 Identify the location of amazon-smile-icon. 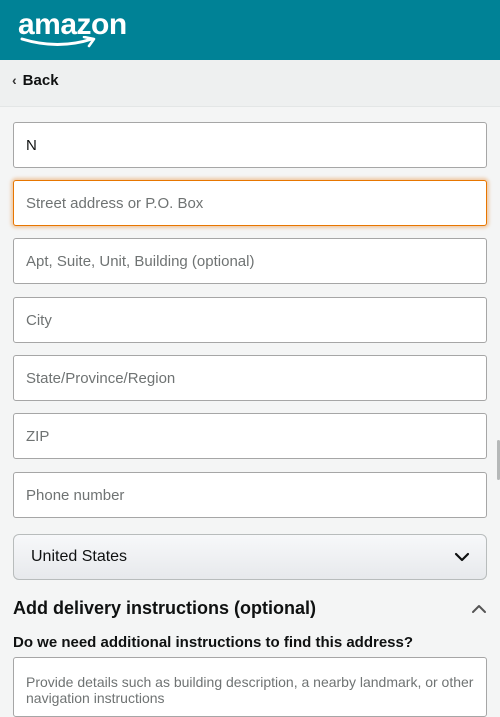
(58, 42).